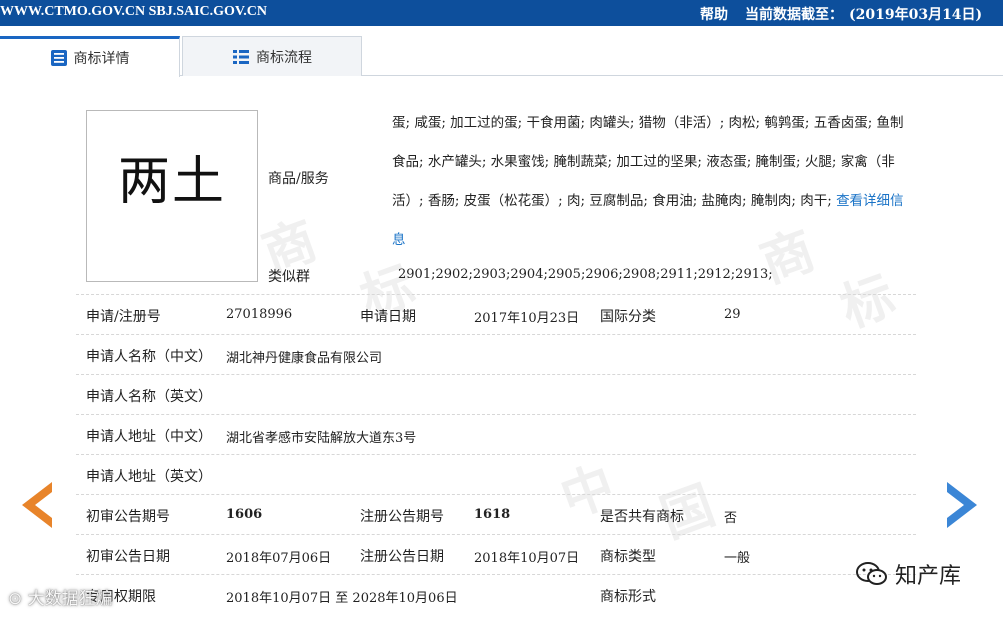  What do you see at coordinates (868, 302) in the screenshot?
I see `watermark-char: 标` at bounding box center [868, 302].